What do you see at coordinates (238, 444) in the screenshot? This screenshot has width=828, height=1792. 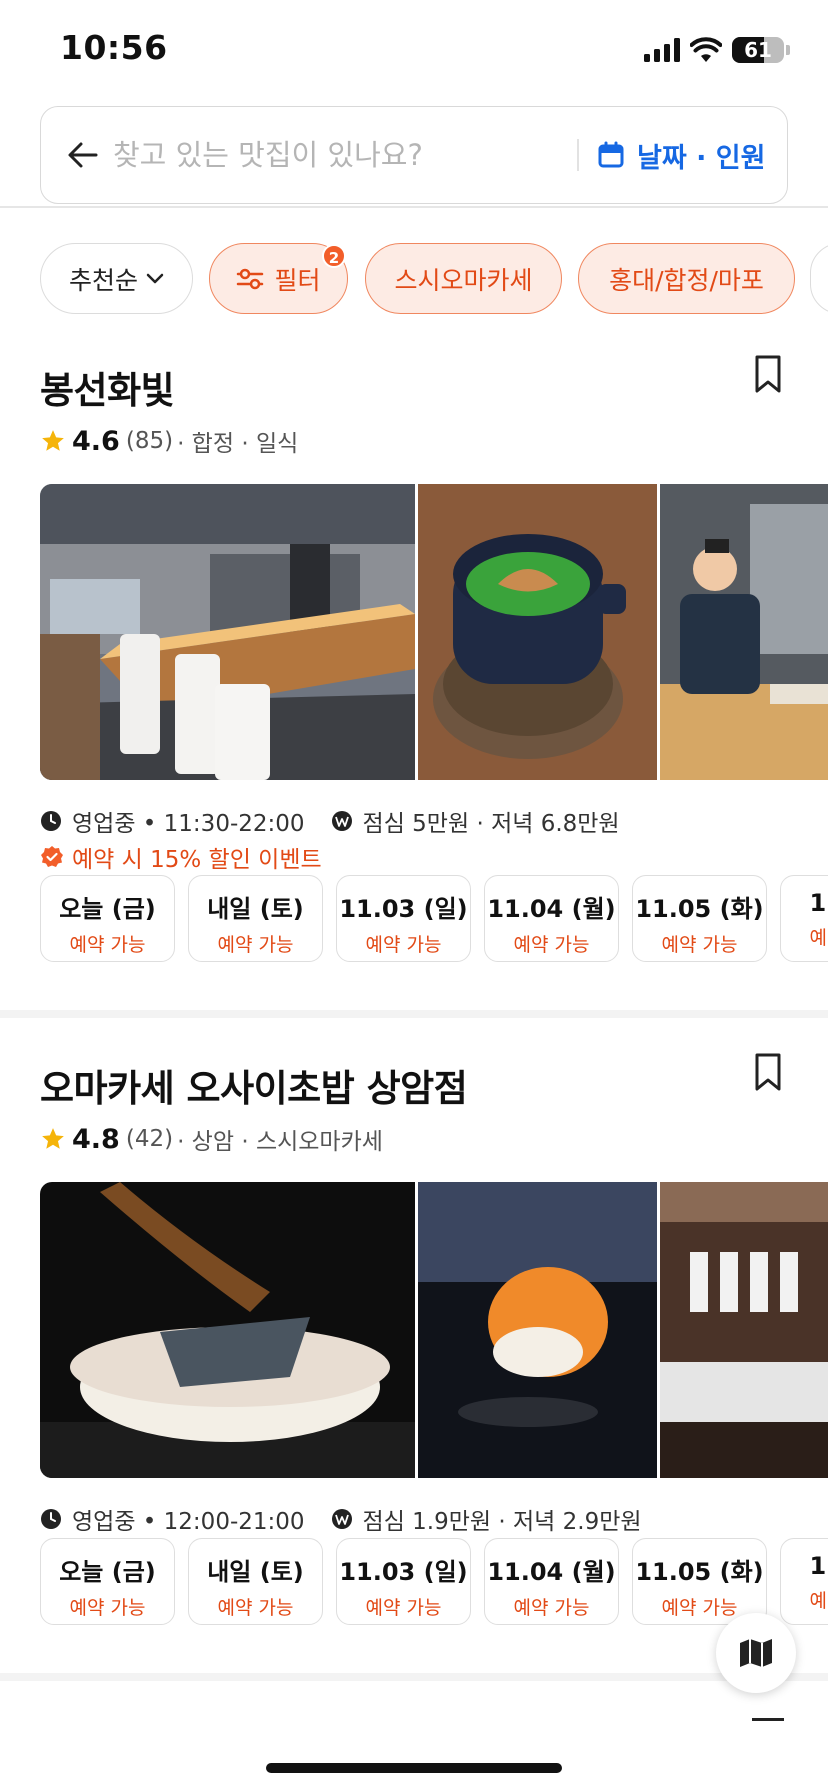 I see `restaurant-meta: · 합정 · 일식` at bounding box center [238, 444].